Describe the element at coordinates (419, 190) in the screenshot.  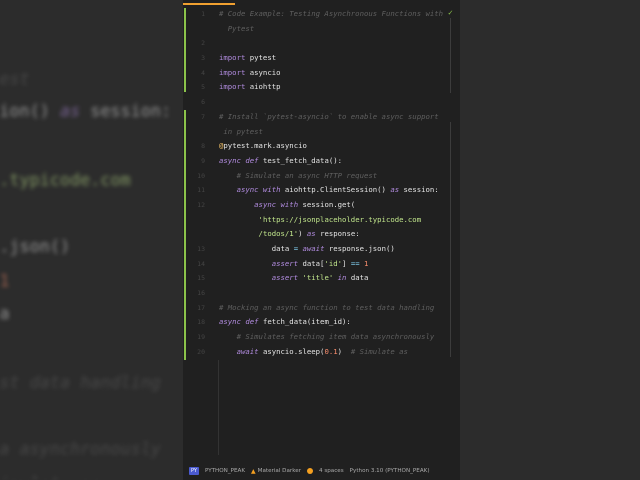
I see `code-token: session:` at that location.